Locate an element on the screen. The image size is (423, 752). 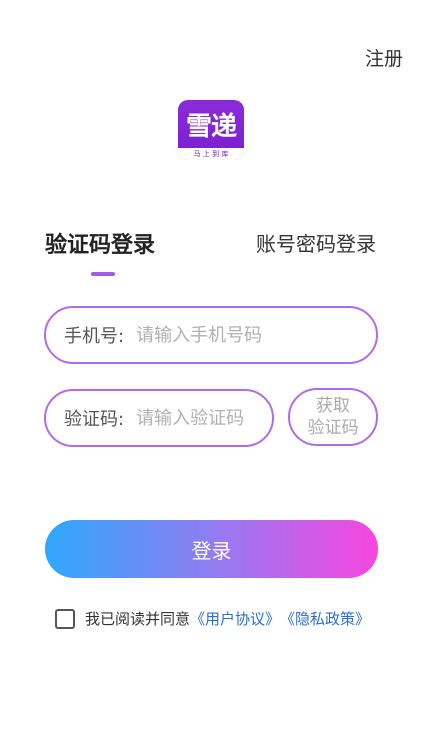
get-code-label-line2: 验证码 is located at coordinates (333, 428).